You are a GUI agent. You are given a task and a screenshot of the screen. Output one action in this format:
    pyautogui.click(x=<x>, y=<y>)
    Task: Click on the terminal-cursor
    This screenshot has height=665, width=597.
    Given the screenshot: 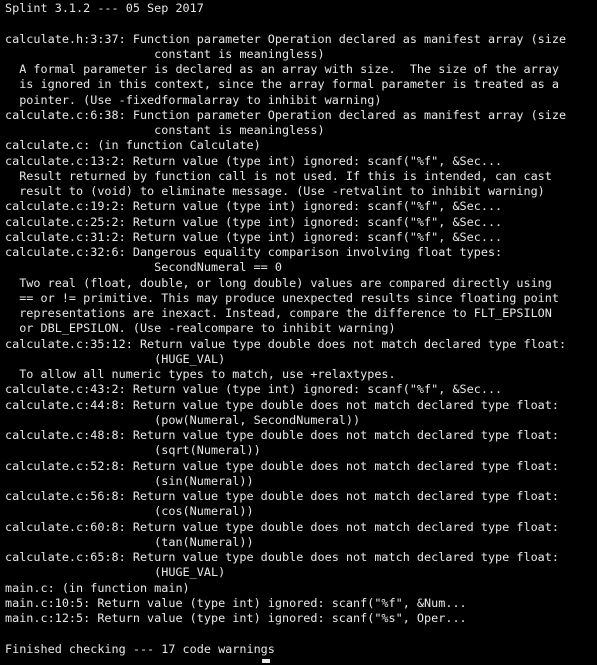 What is the action you would take?
    pyautogui.click(x=266, y=661)
    